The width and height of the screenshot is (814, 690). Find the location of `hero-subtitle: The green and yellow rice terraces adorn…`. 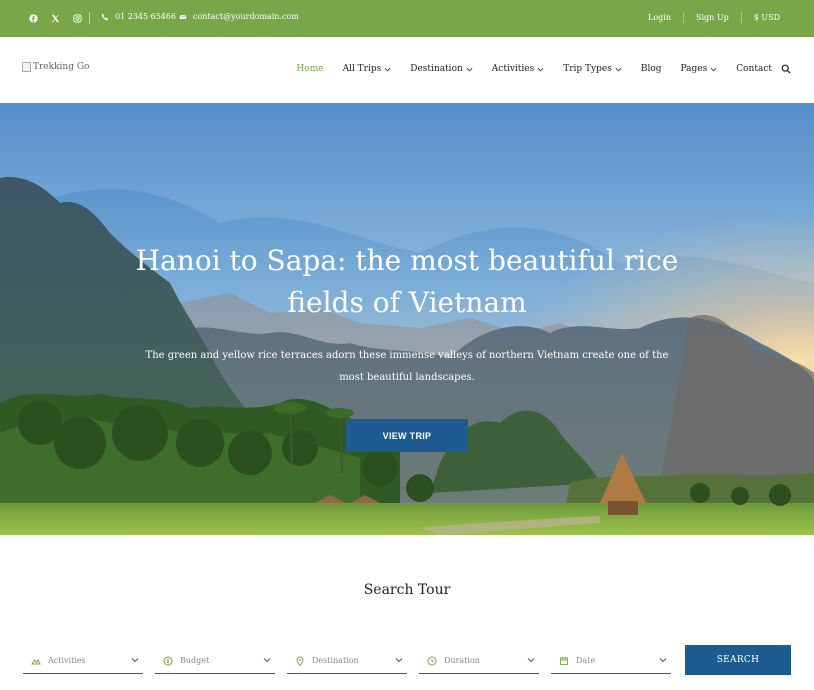

hero-subtitle: The green and yellow rice terraces adorn… is located at coordinates (407, 366).